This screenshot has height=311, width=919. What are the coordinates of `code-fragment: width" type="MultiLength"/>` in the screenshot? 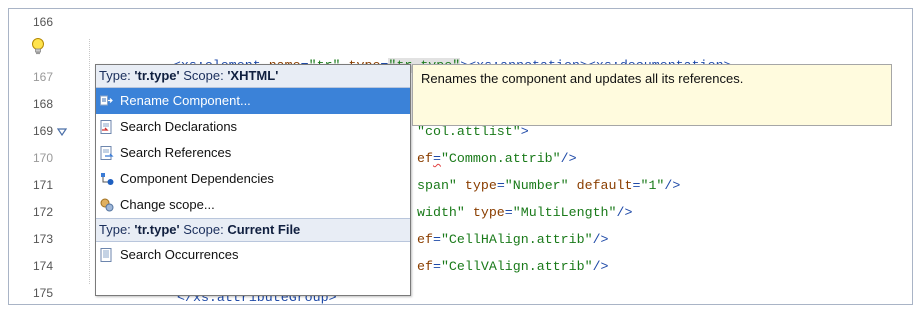 It's located at (525, 212).